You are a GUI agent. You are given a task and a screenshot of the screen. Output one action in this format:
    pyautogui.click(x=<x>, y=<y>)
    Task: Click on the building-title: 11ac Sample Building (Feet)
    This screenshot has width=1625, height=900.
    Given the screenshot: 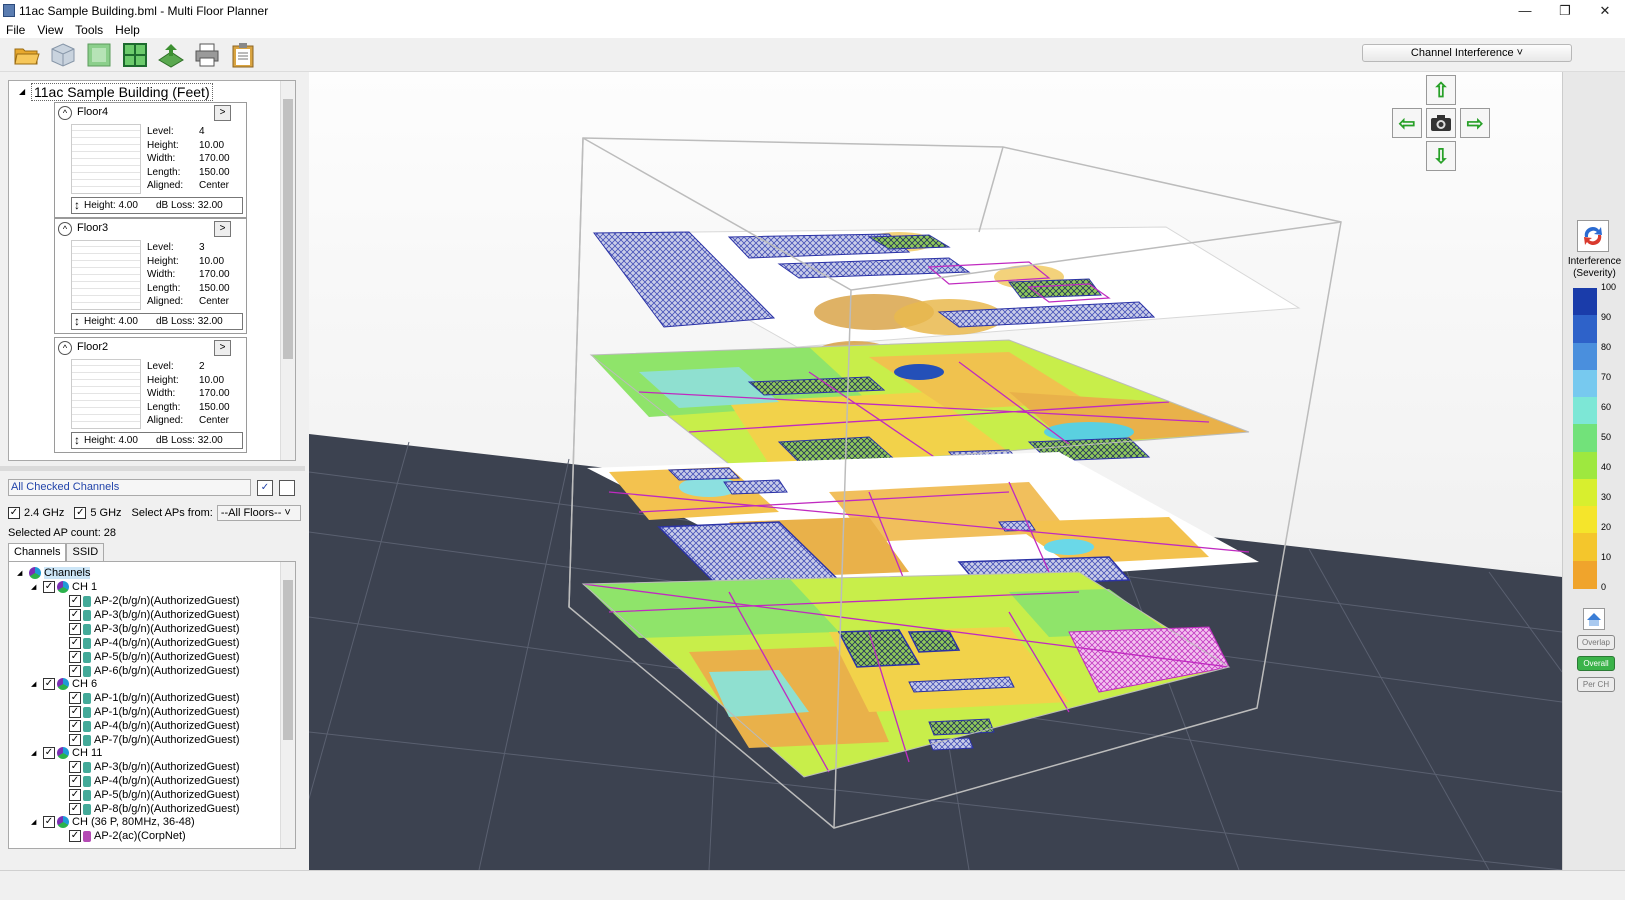 What is the action you would take?
    pyautogui.click(x=122, y=92)
    